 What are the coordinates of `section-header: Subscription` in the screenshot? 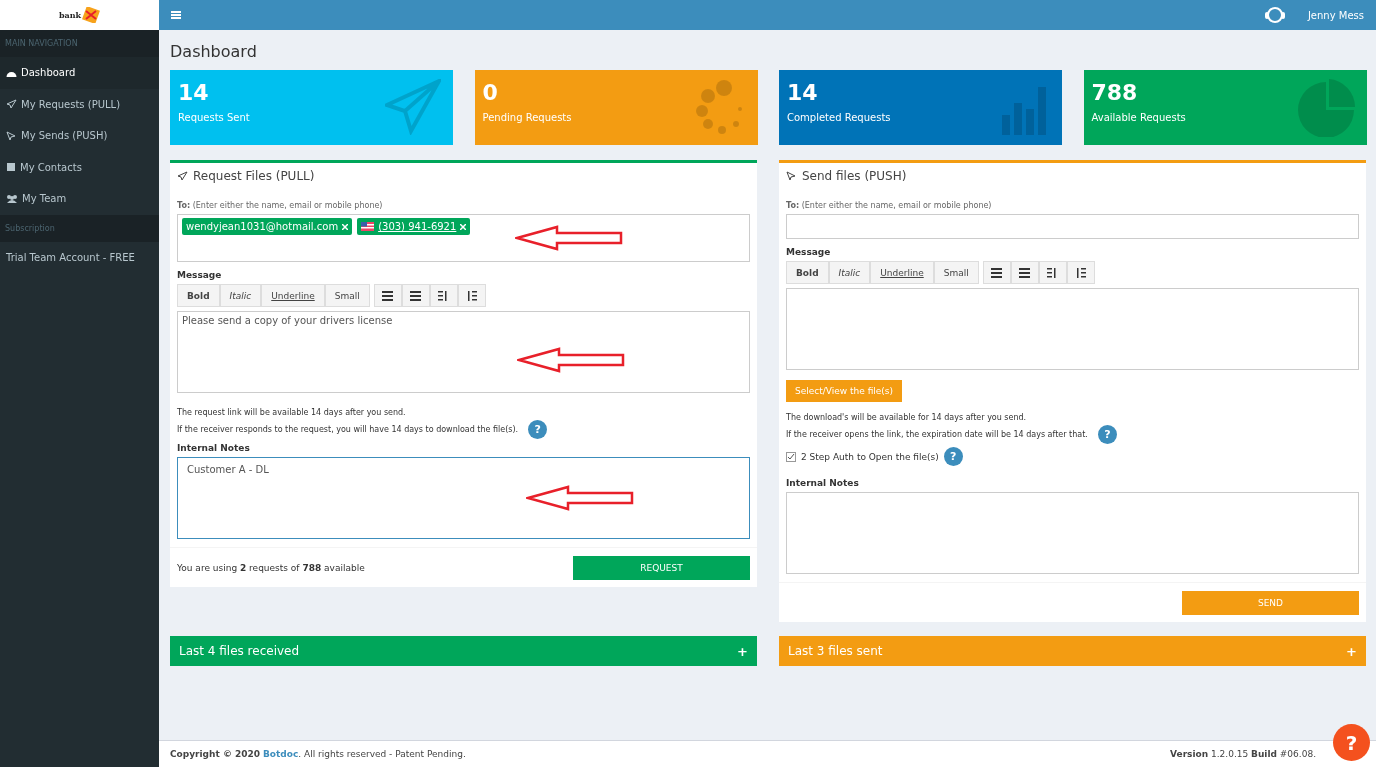 It's located at (79, 228).